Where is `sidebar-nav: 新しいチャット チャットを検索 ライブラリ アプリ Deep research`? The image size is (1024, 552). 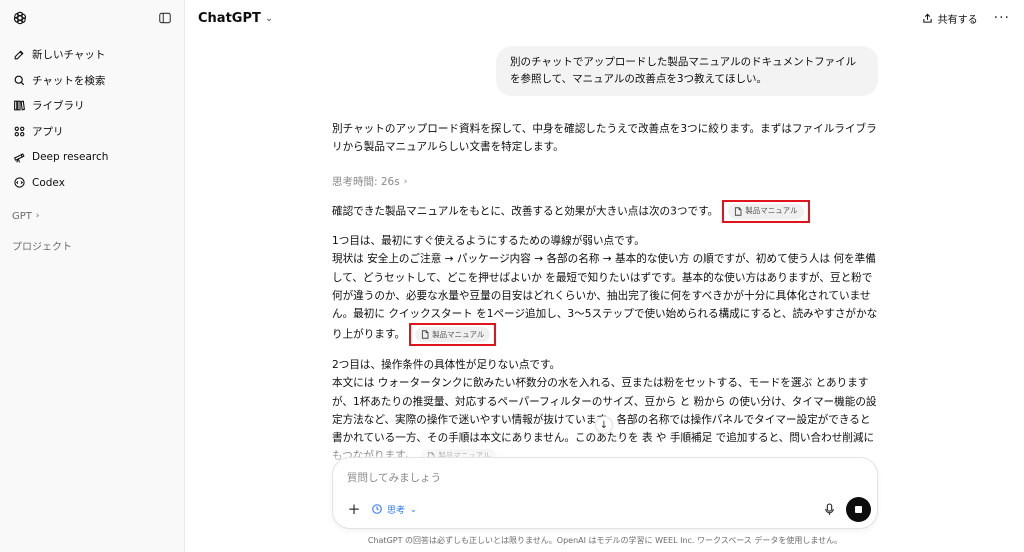 sidebar-nav: 新しいチャット チャットを検索 ライブラリ アプリ Deep research is located at coordinates (92, 119).